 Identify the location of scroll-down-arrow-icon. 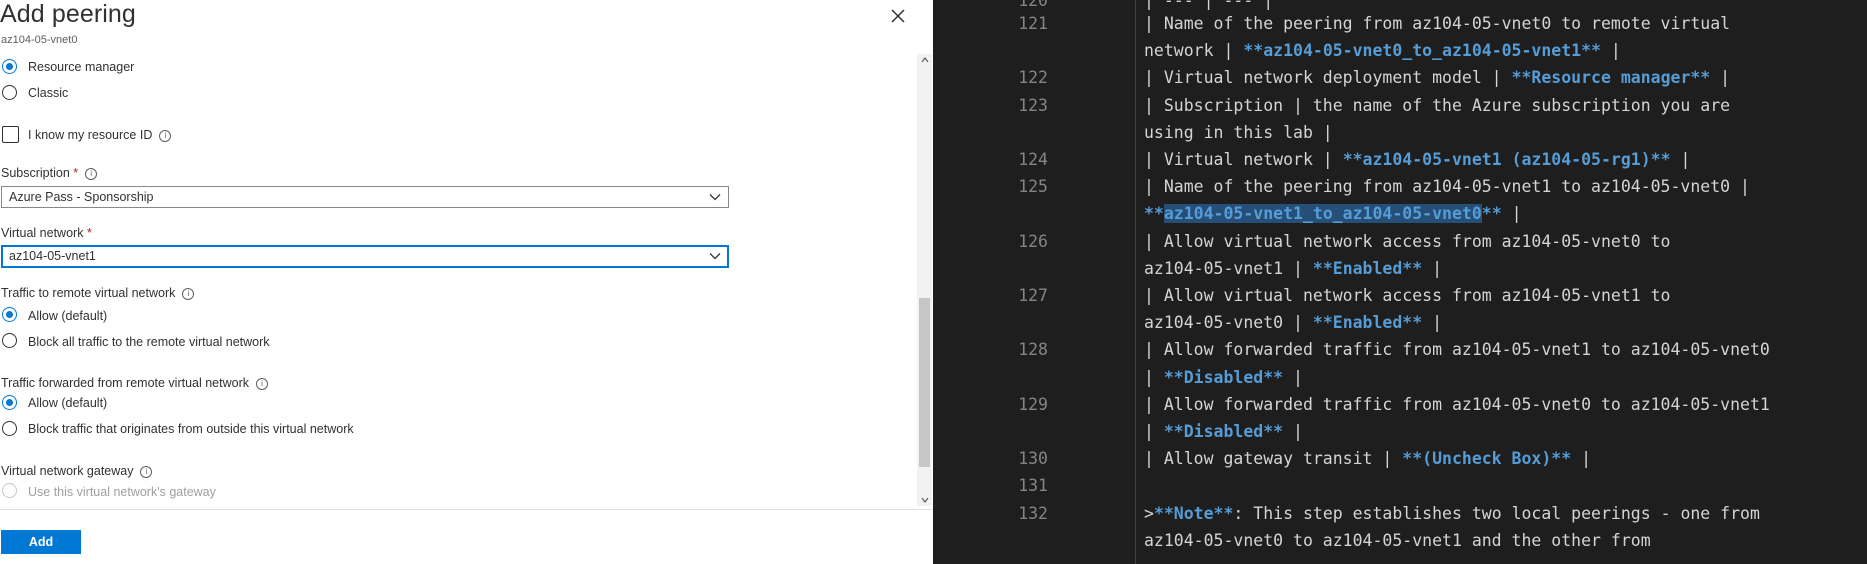
(925, 500).